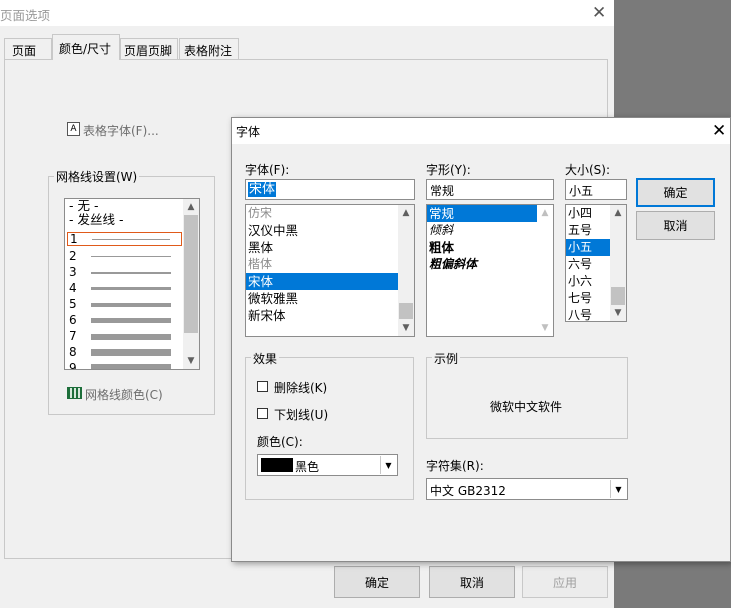 This screenshot has height=608, width=731. What do you see at coordinates (526, 407) in the screenshot?
I see `sample-text: 微软中文软件` at bounding box center [526, 407].